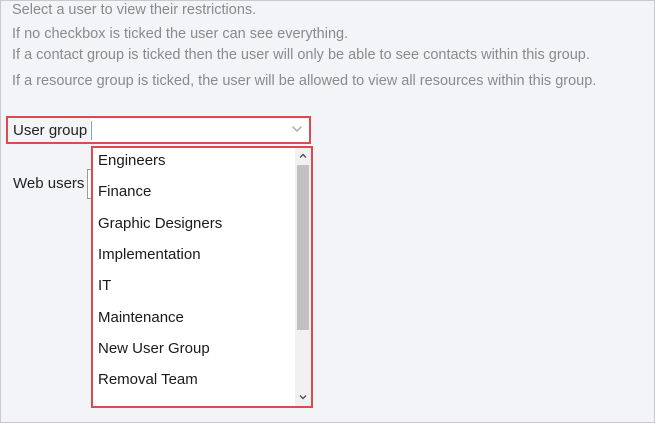 This screenshot has width=655, height=423. What do you see at coordinates (141, 318) in the screenshot?
I see `dropdown-option: Maintenance` at bounding box center [141, 318].